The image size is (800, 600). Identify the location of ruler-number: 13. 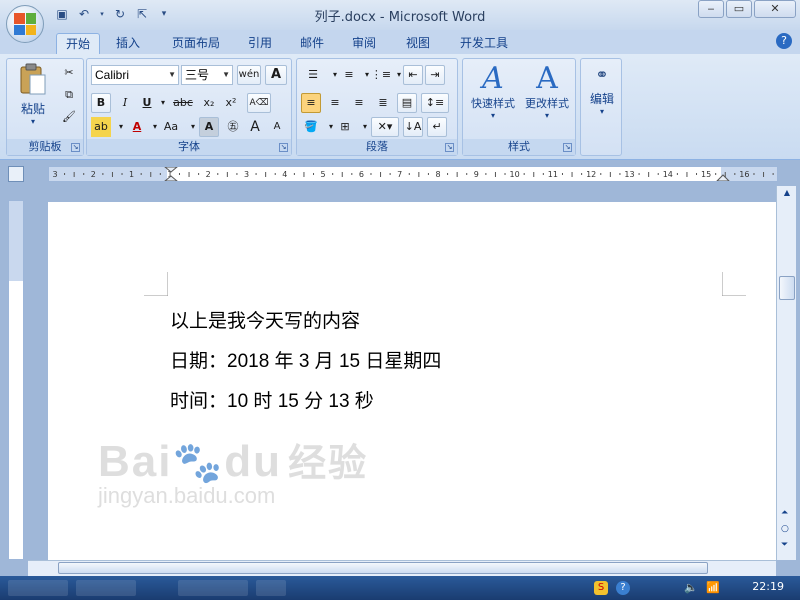
(629, 174).